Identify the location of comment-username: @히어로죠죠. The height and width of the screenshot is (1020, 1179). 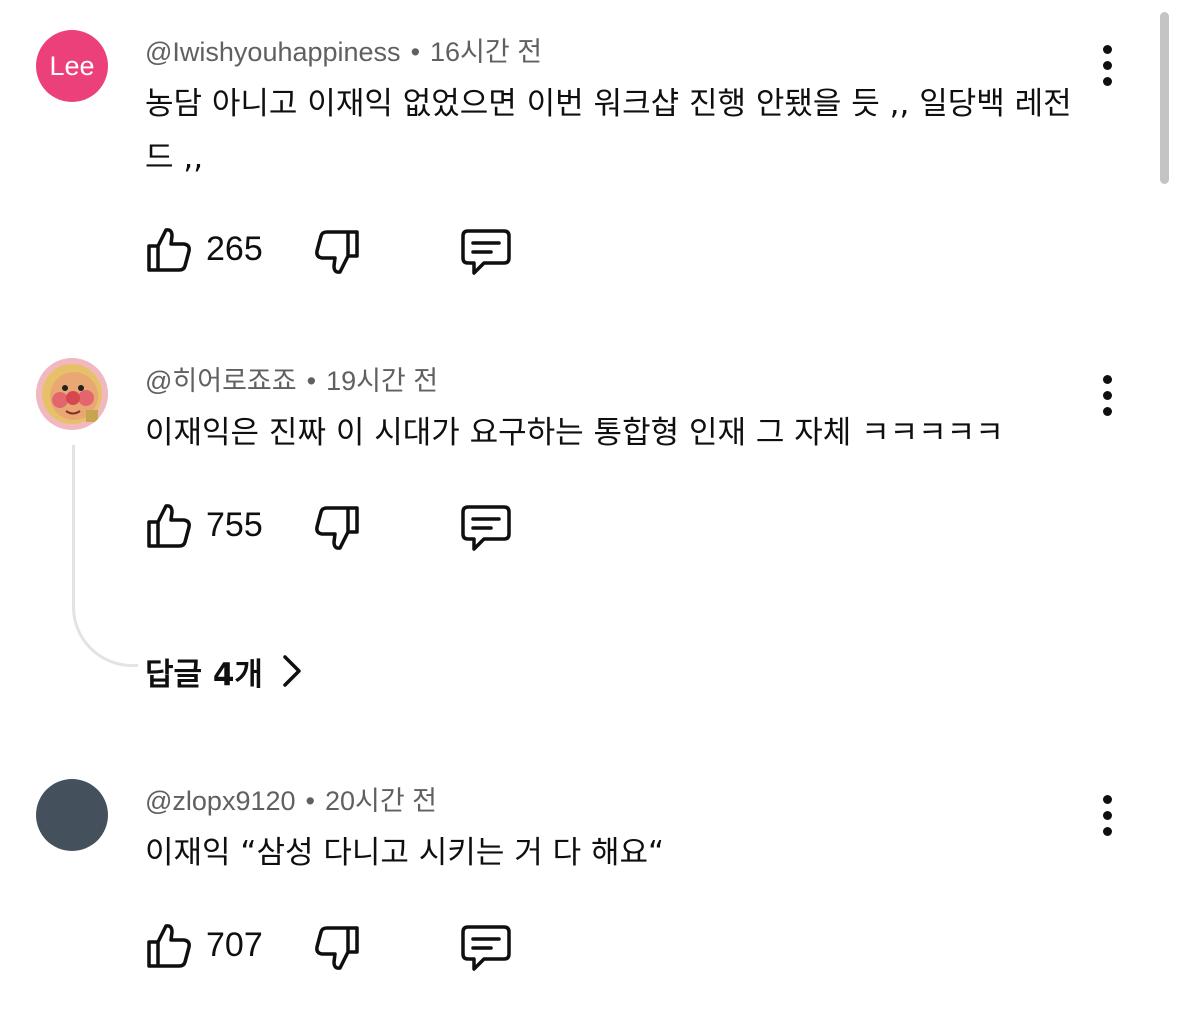
(221, 381).